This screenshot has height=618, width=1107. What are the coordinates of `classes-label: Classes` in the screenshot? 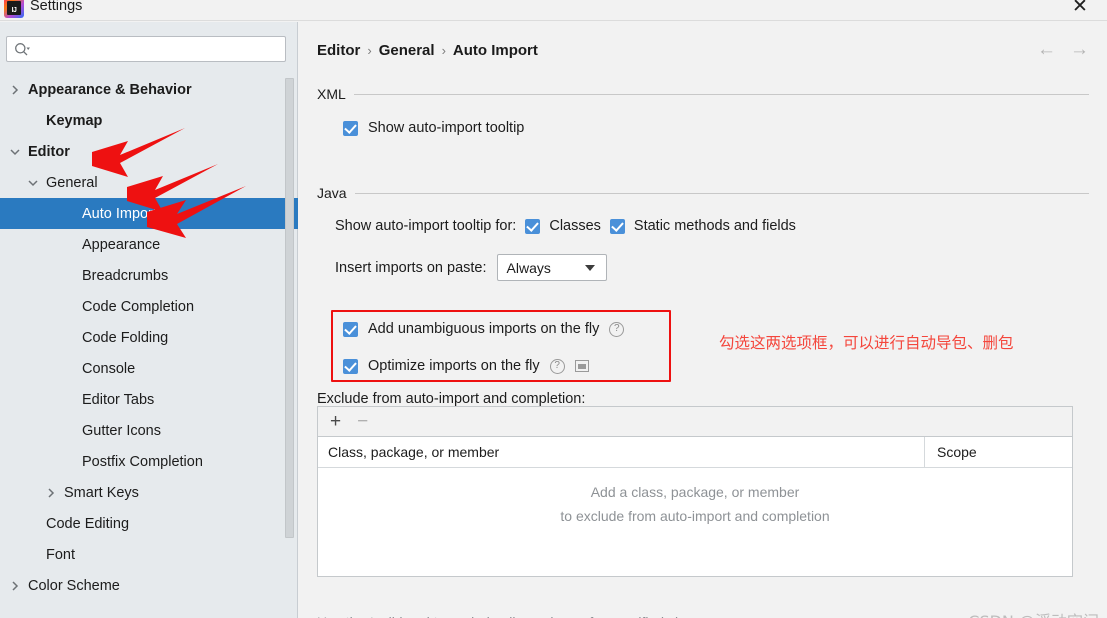 It's located at (575, 226).